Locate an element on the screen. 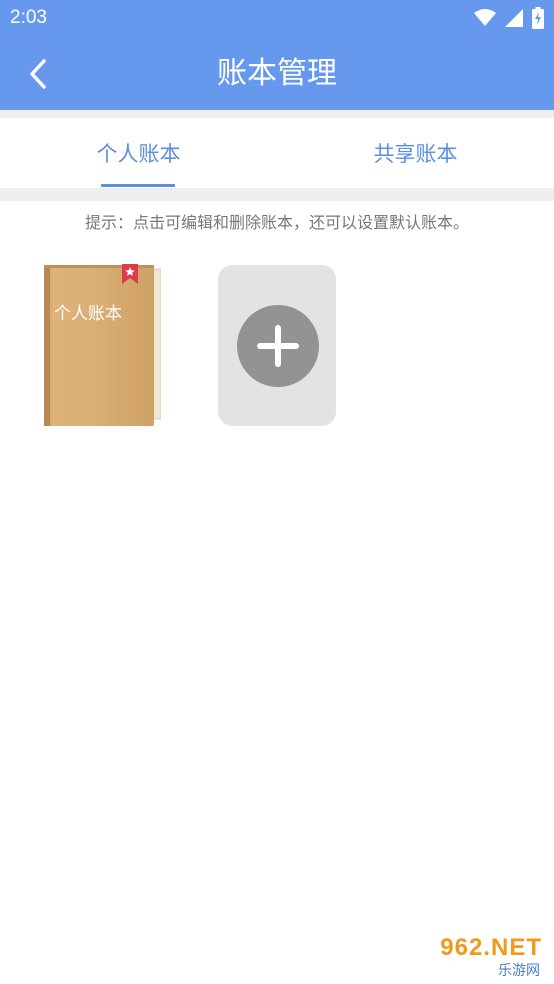  hint-text: 提示：点击可编辑和删除账本，还可以设置默认账本。 is located at coordinates (276, 222).